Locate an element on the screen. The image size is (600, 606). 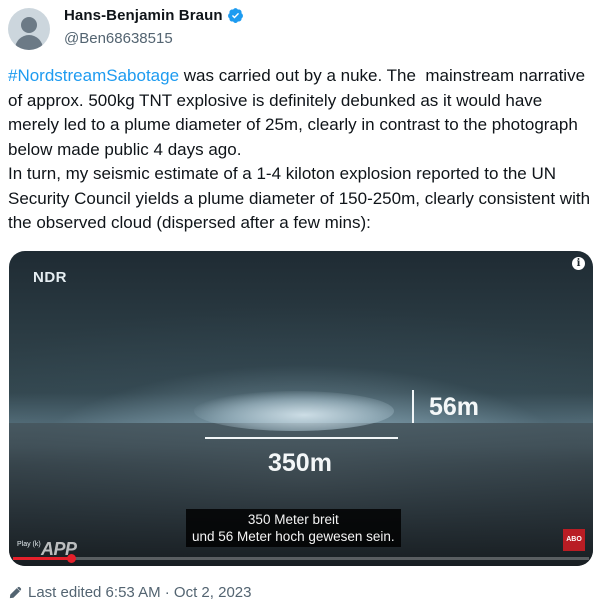
channel-logo: NDR is located at coordinates (50, 277).